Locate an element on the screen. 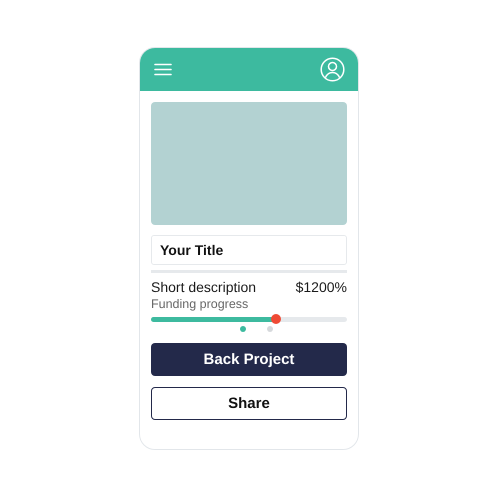 The image size is (500, 500). profile-icon is located at coordinates (332, 69).